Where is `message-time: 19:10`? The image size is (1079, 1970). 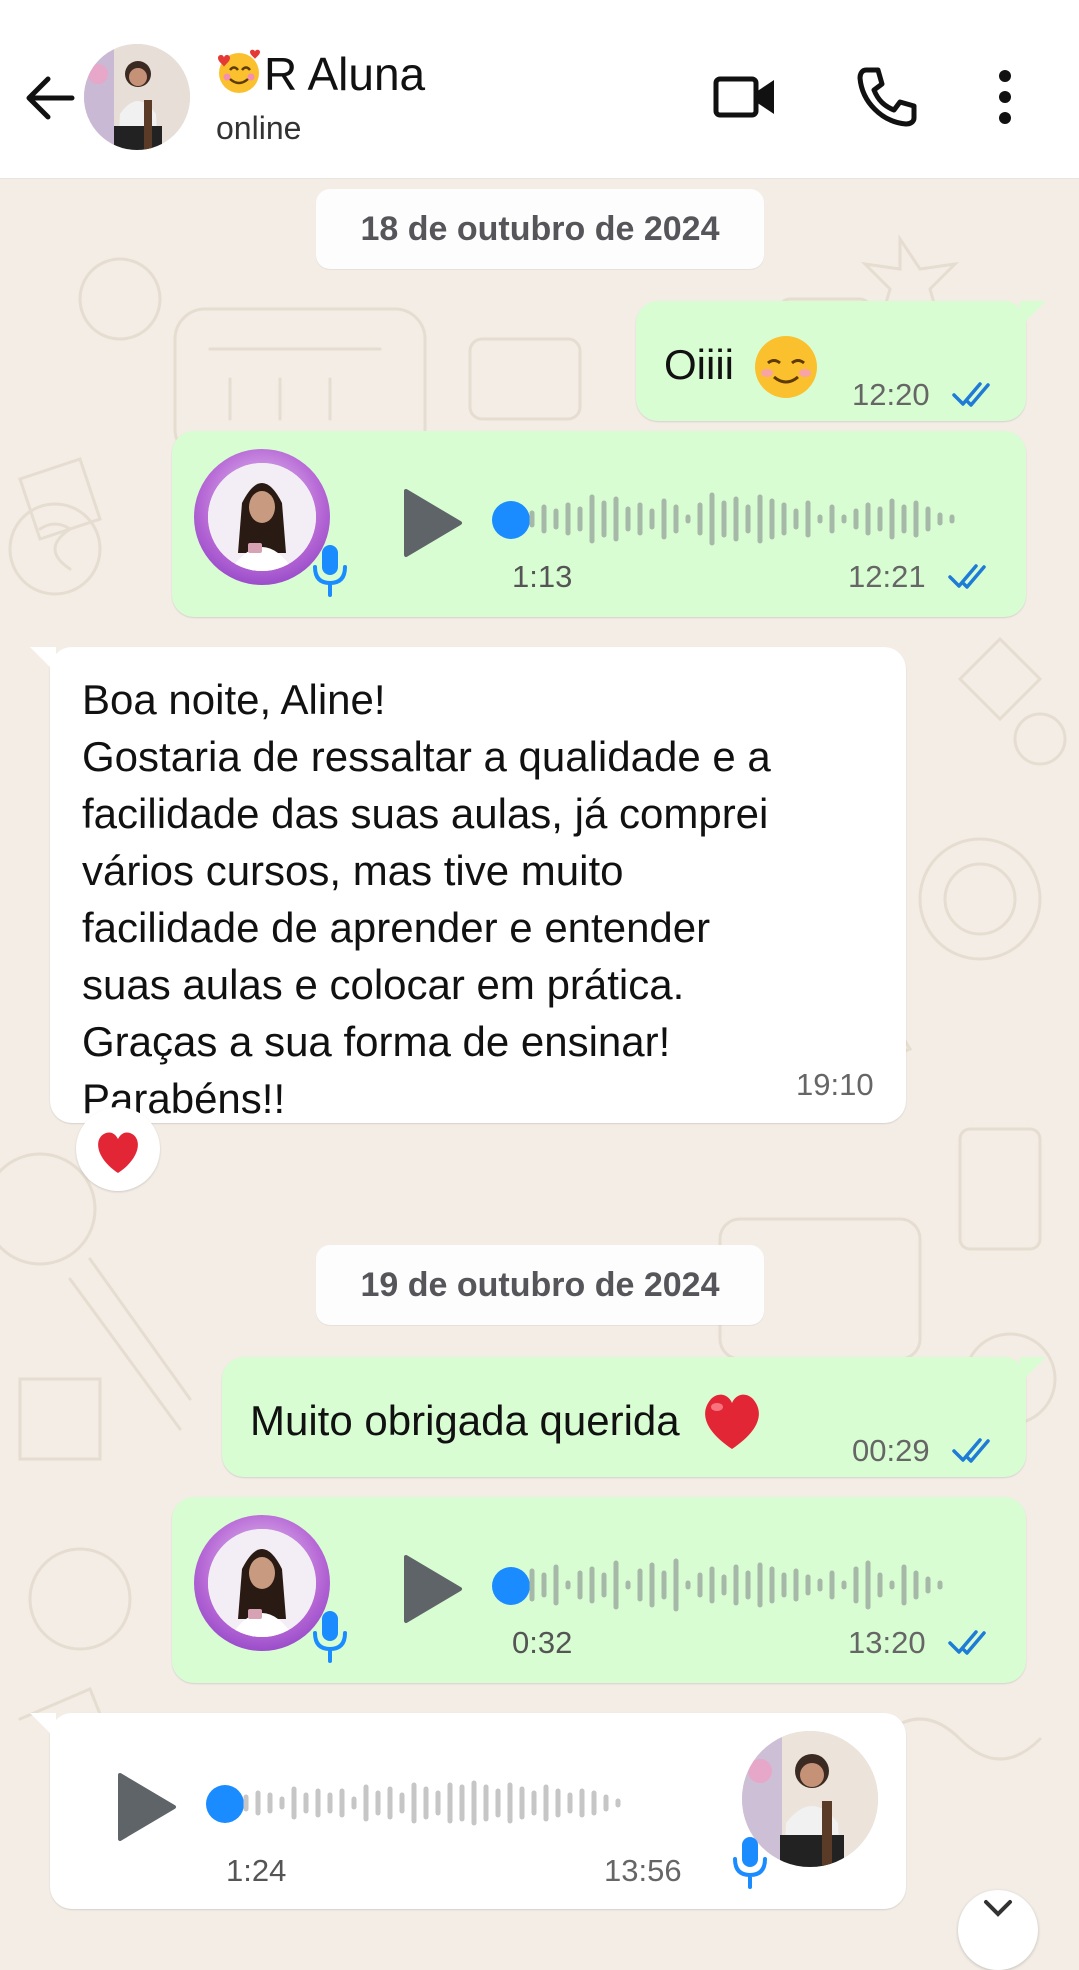
message-time: 19:10 is located at coordinates (835, 1084).